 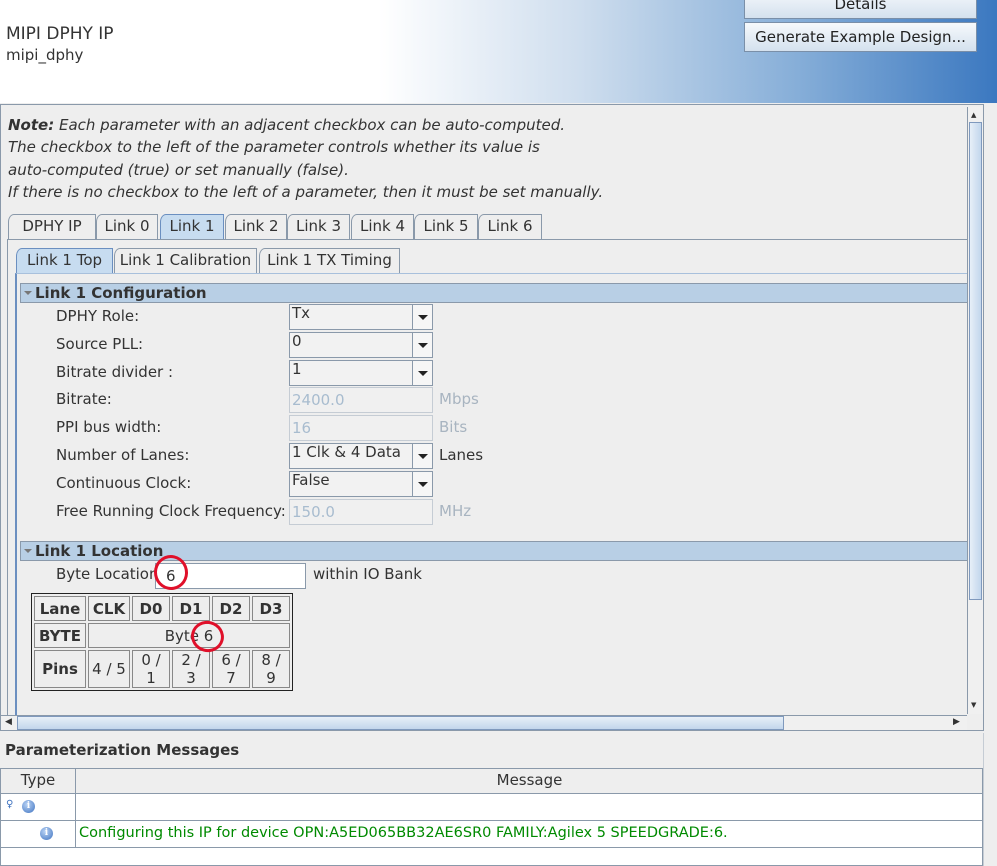 I want to click on param-value: False, so click(x=311, y=480).